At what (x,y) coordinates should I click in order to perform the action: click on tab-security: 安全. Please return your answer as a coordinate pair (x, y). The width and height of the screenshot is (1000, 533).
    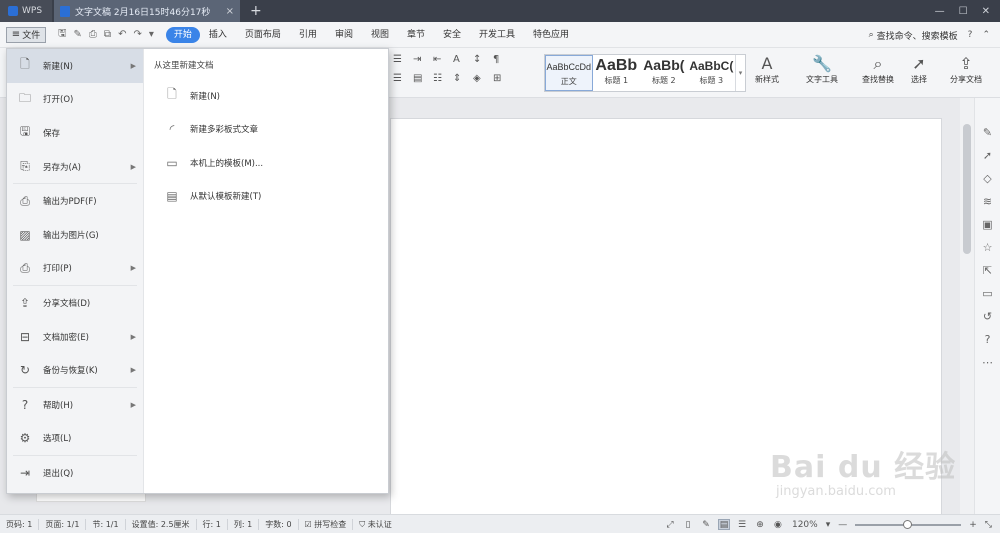
    Looking at the image, I should click on (452, 35).